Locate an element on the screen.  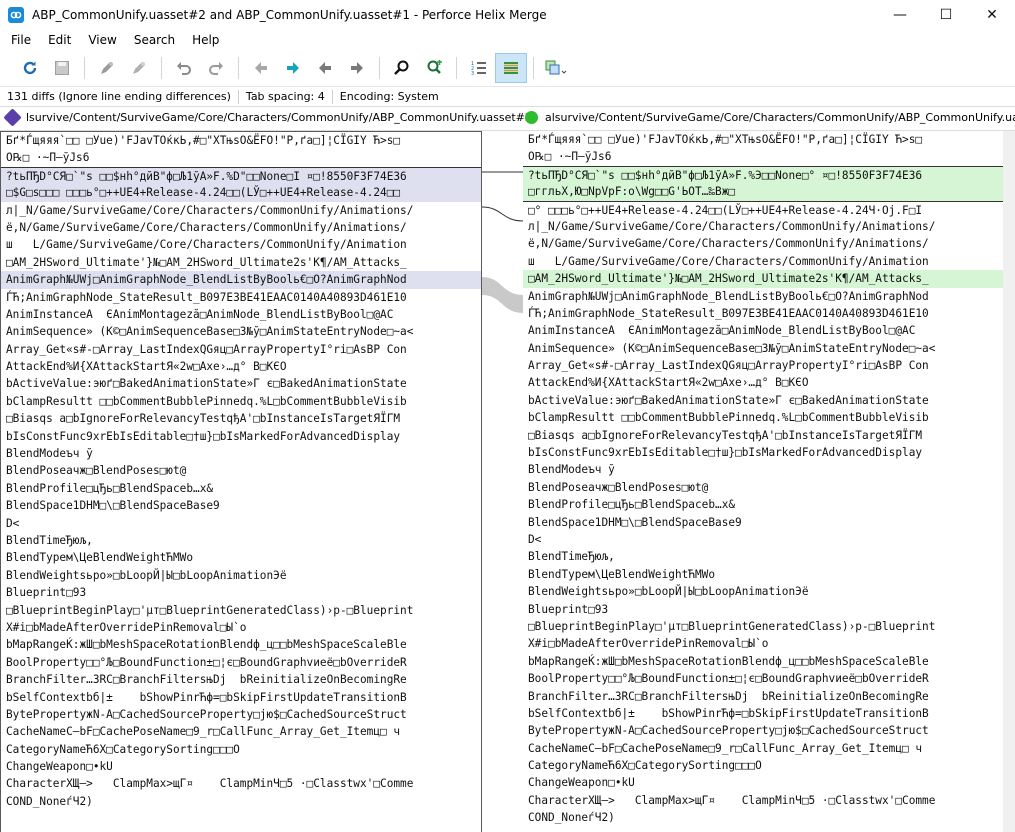
line-numbers-icon: 123 is located at coordinates (479, 68).